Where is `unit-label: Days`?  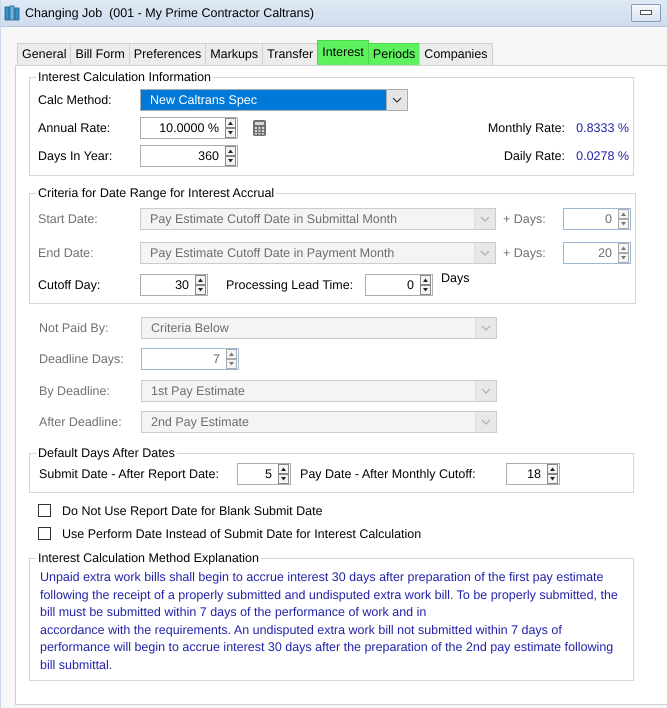 unit-label: Days is located at coordinates (455, 278).